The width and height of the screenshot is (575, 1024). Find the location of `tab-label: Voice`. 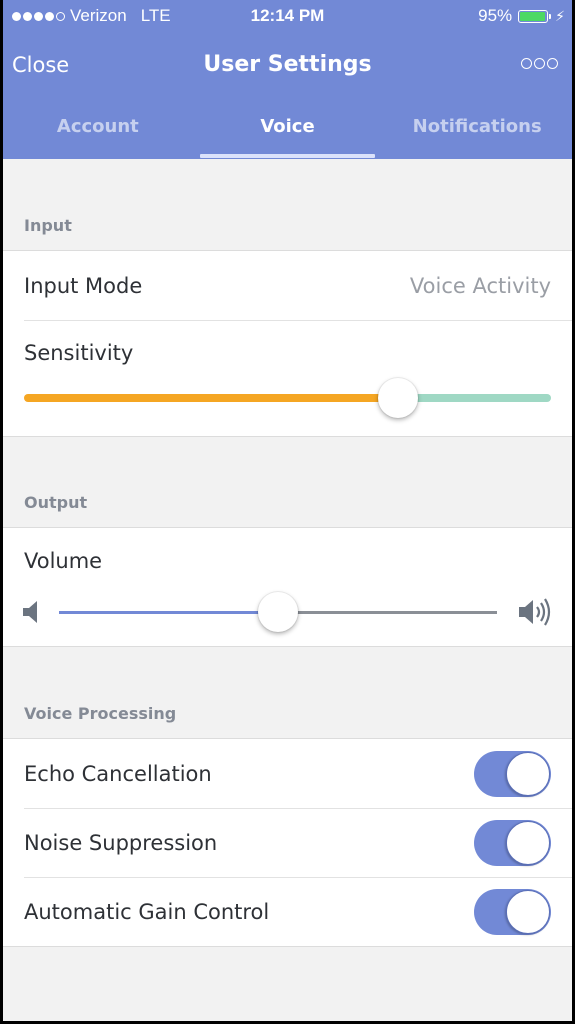

tab-label: Voice is located at coordinates (287, 126).